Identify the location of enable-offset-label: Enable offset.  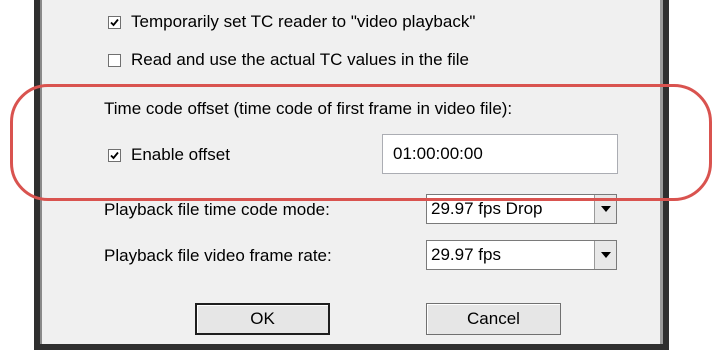
(180, 154).